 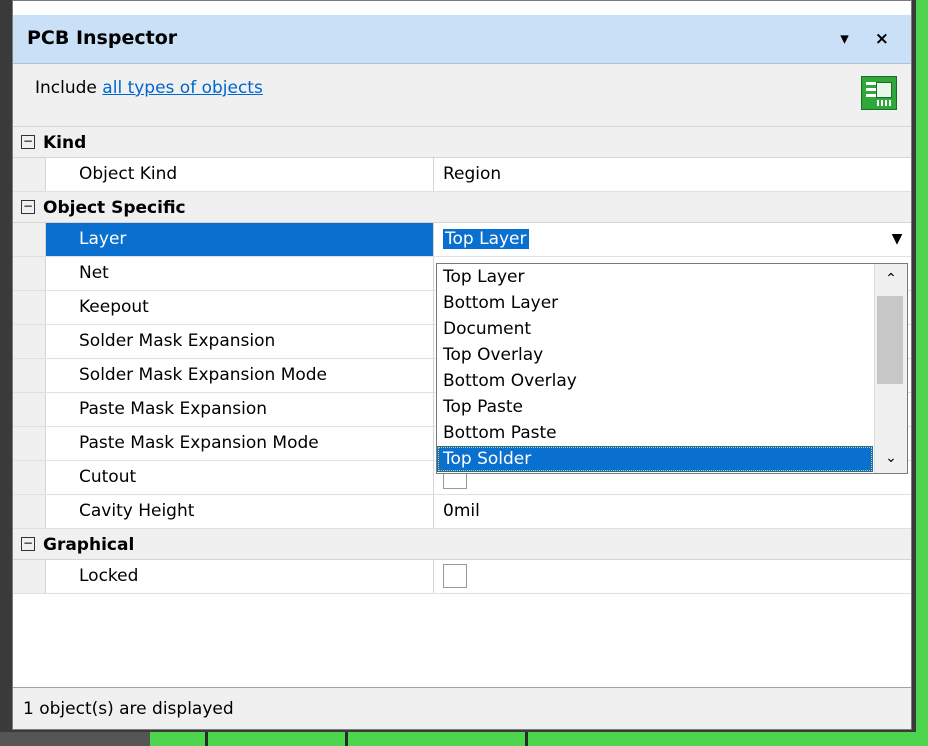 I want to click on pcb-green-strip, so click(x=539, y=739).